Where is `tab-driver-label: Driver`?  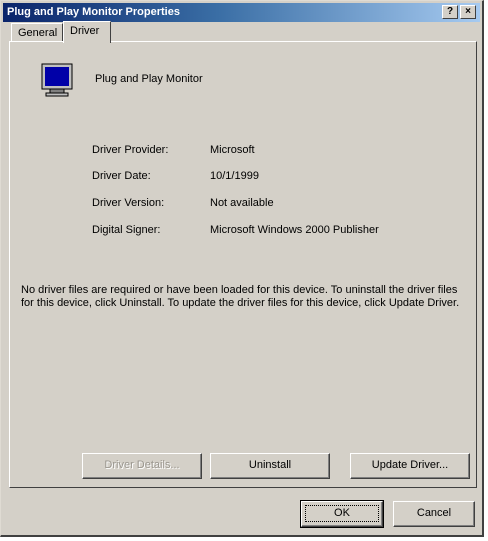 tab-driver-label: Driver is located at coordinates (85, 31).